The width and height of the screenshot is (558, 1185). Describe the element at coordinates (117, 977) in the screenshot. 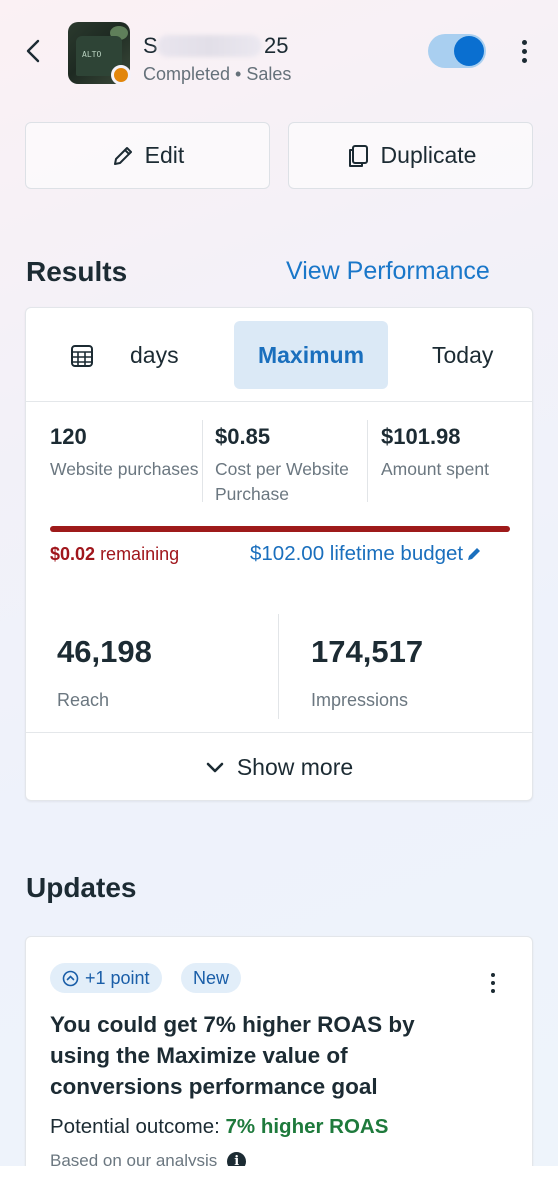

I see `points-label: +1 point` at that location.